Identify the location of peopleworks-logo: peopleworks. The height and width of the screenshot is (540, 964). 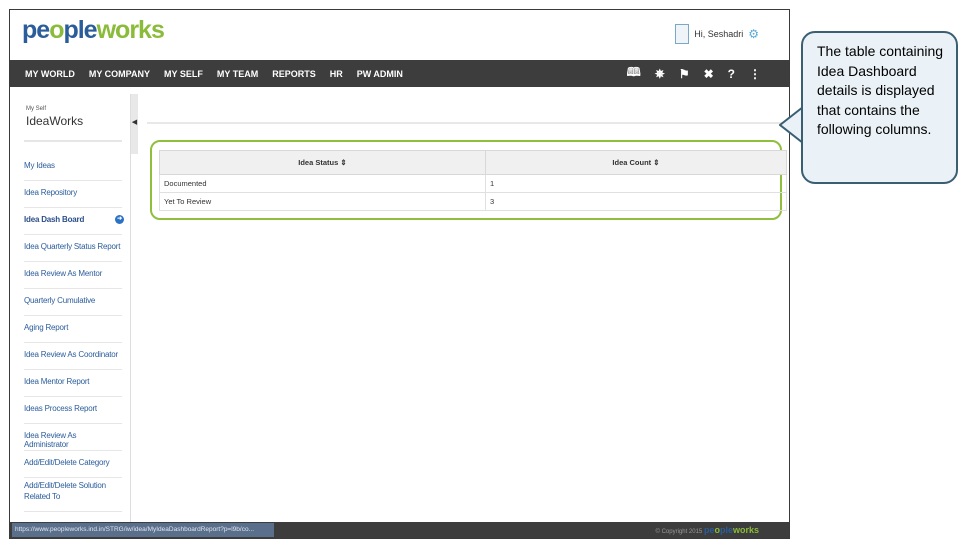
(93, 30).